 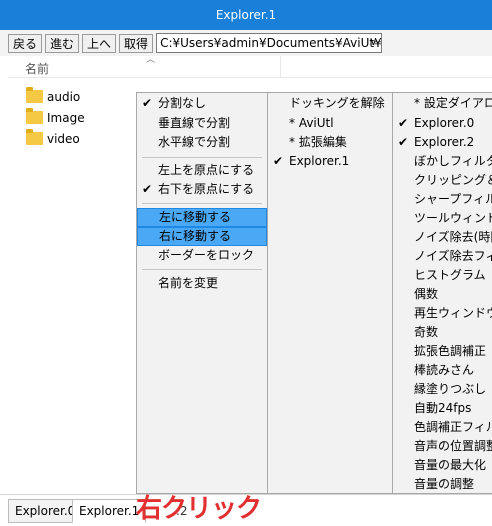 I want to click on menu-item-dock-ext-edit: * 拡張編集, so click(x=330, y=142).